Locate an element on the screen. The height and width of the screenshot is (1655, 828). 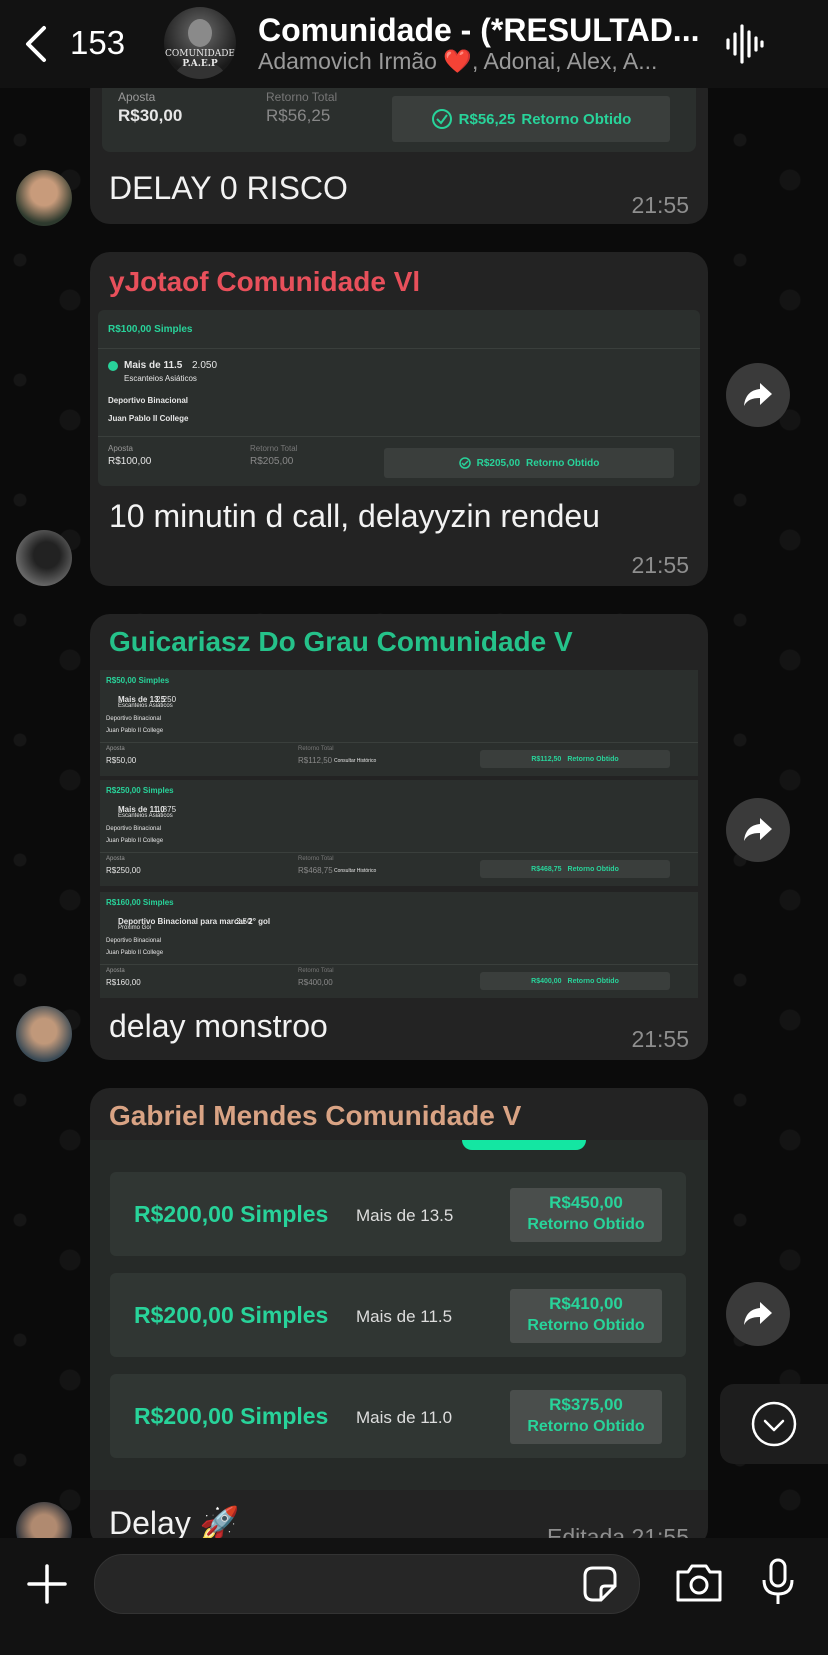
compose-bar is located at coordinates (414, 1596).